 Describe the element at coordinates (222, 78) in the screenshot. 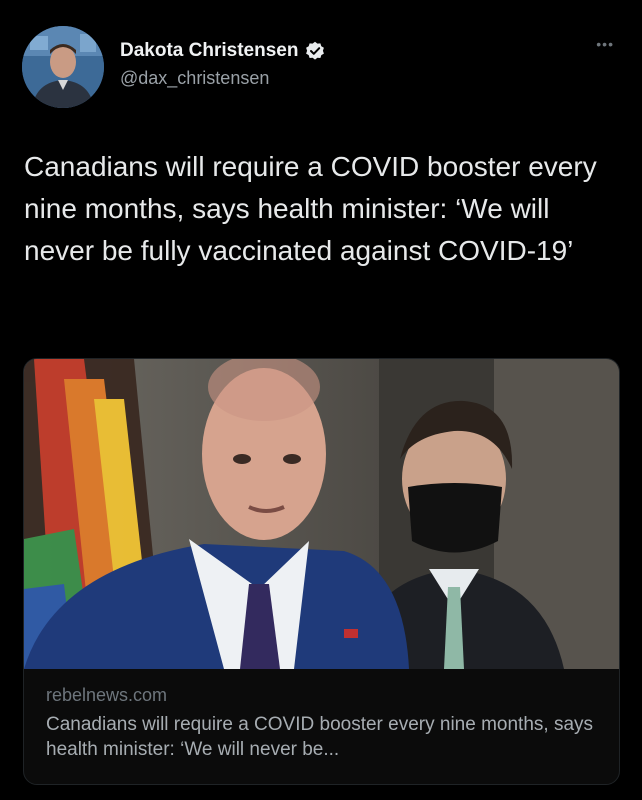

I see `handle: @dax_christensen` at that location.